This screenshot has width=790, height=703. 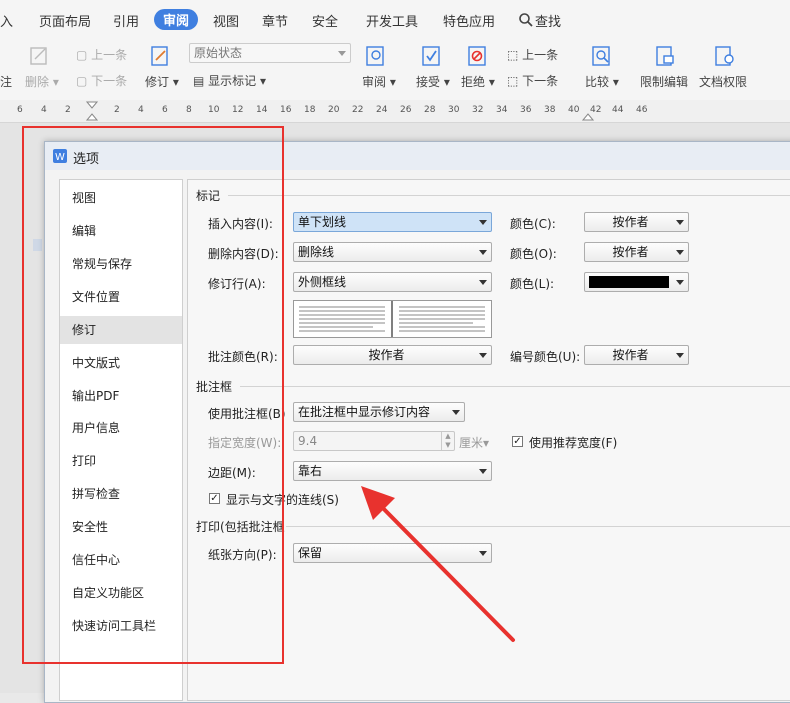 What do you see at coordinates (447, 441) in the screenshot?
I see `width-spinner-icon: ▲ ▼` at bounding box center [447, 441].